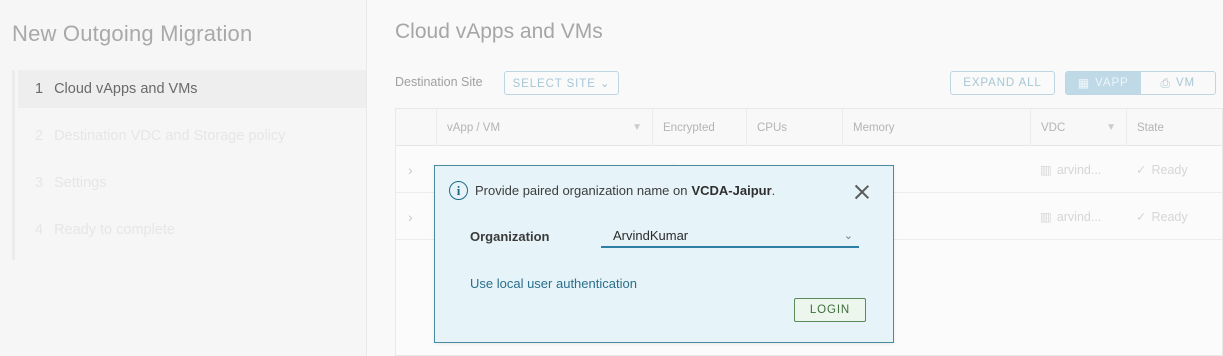 The image size is (1223, 356). What do you see at coordinates (39, 183) in the screenshot?
I see `step-number: 3` at bounding box center [39, 183].